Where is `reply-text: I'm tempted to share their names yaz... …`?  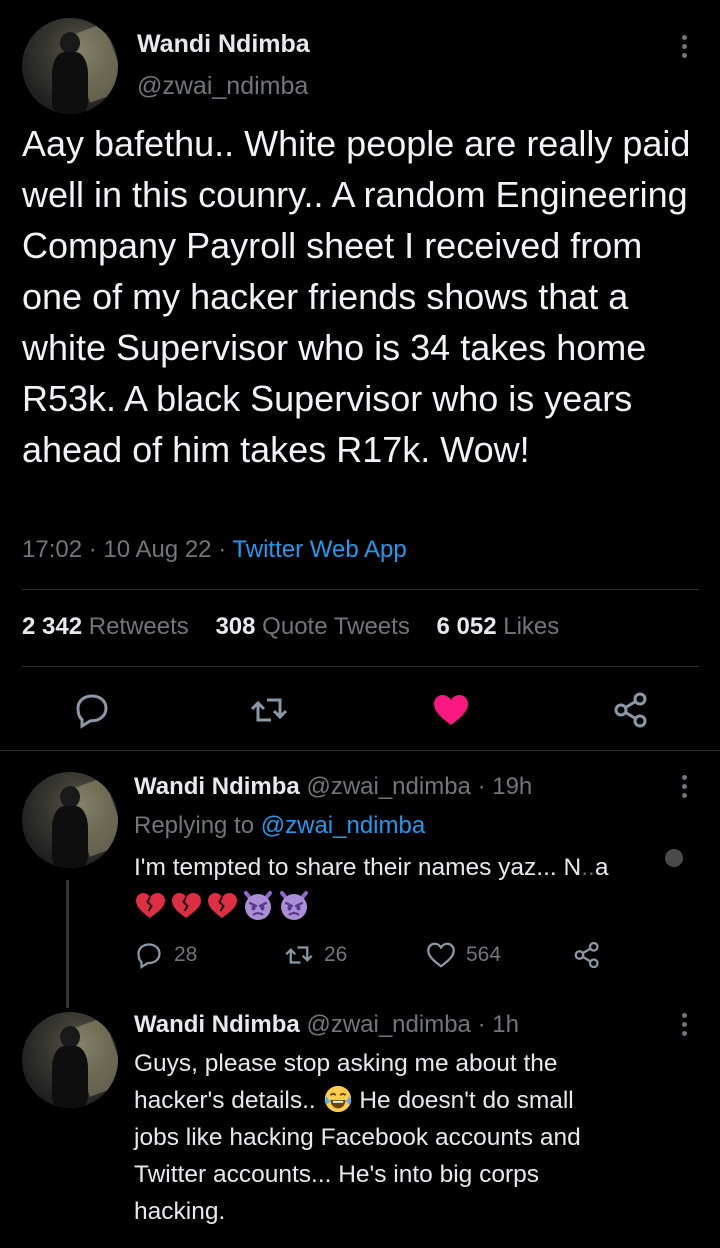 reply-text: I'm tempted to share their names yaz... … is located at coordinates (371, 867).